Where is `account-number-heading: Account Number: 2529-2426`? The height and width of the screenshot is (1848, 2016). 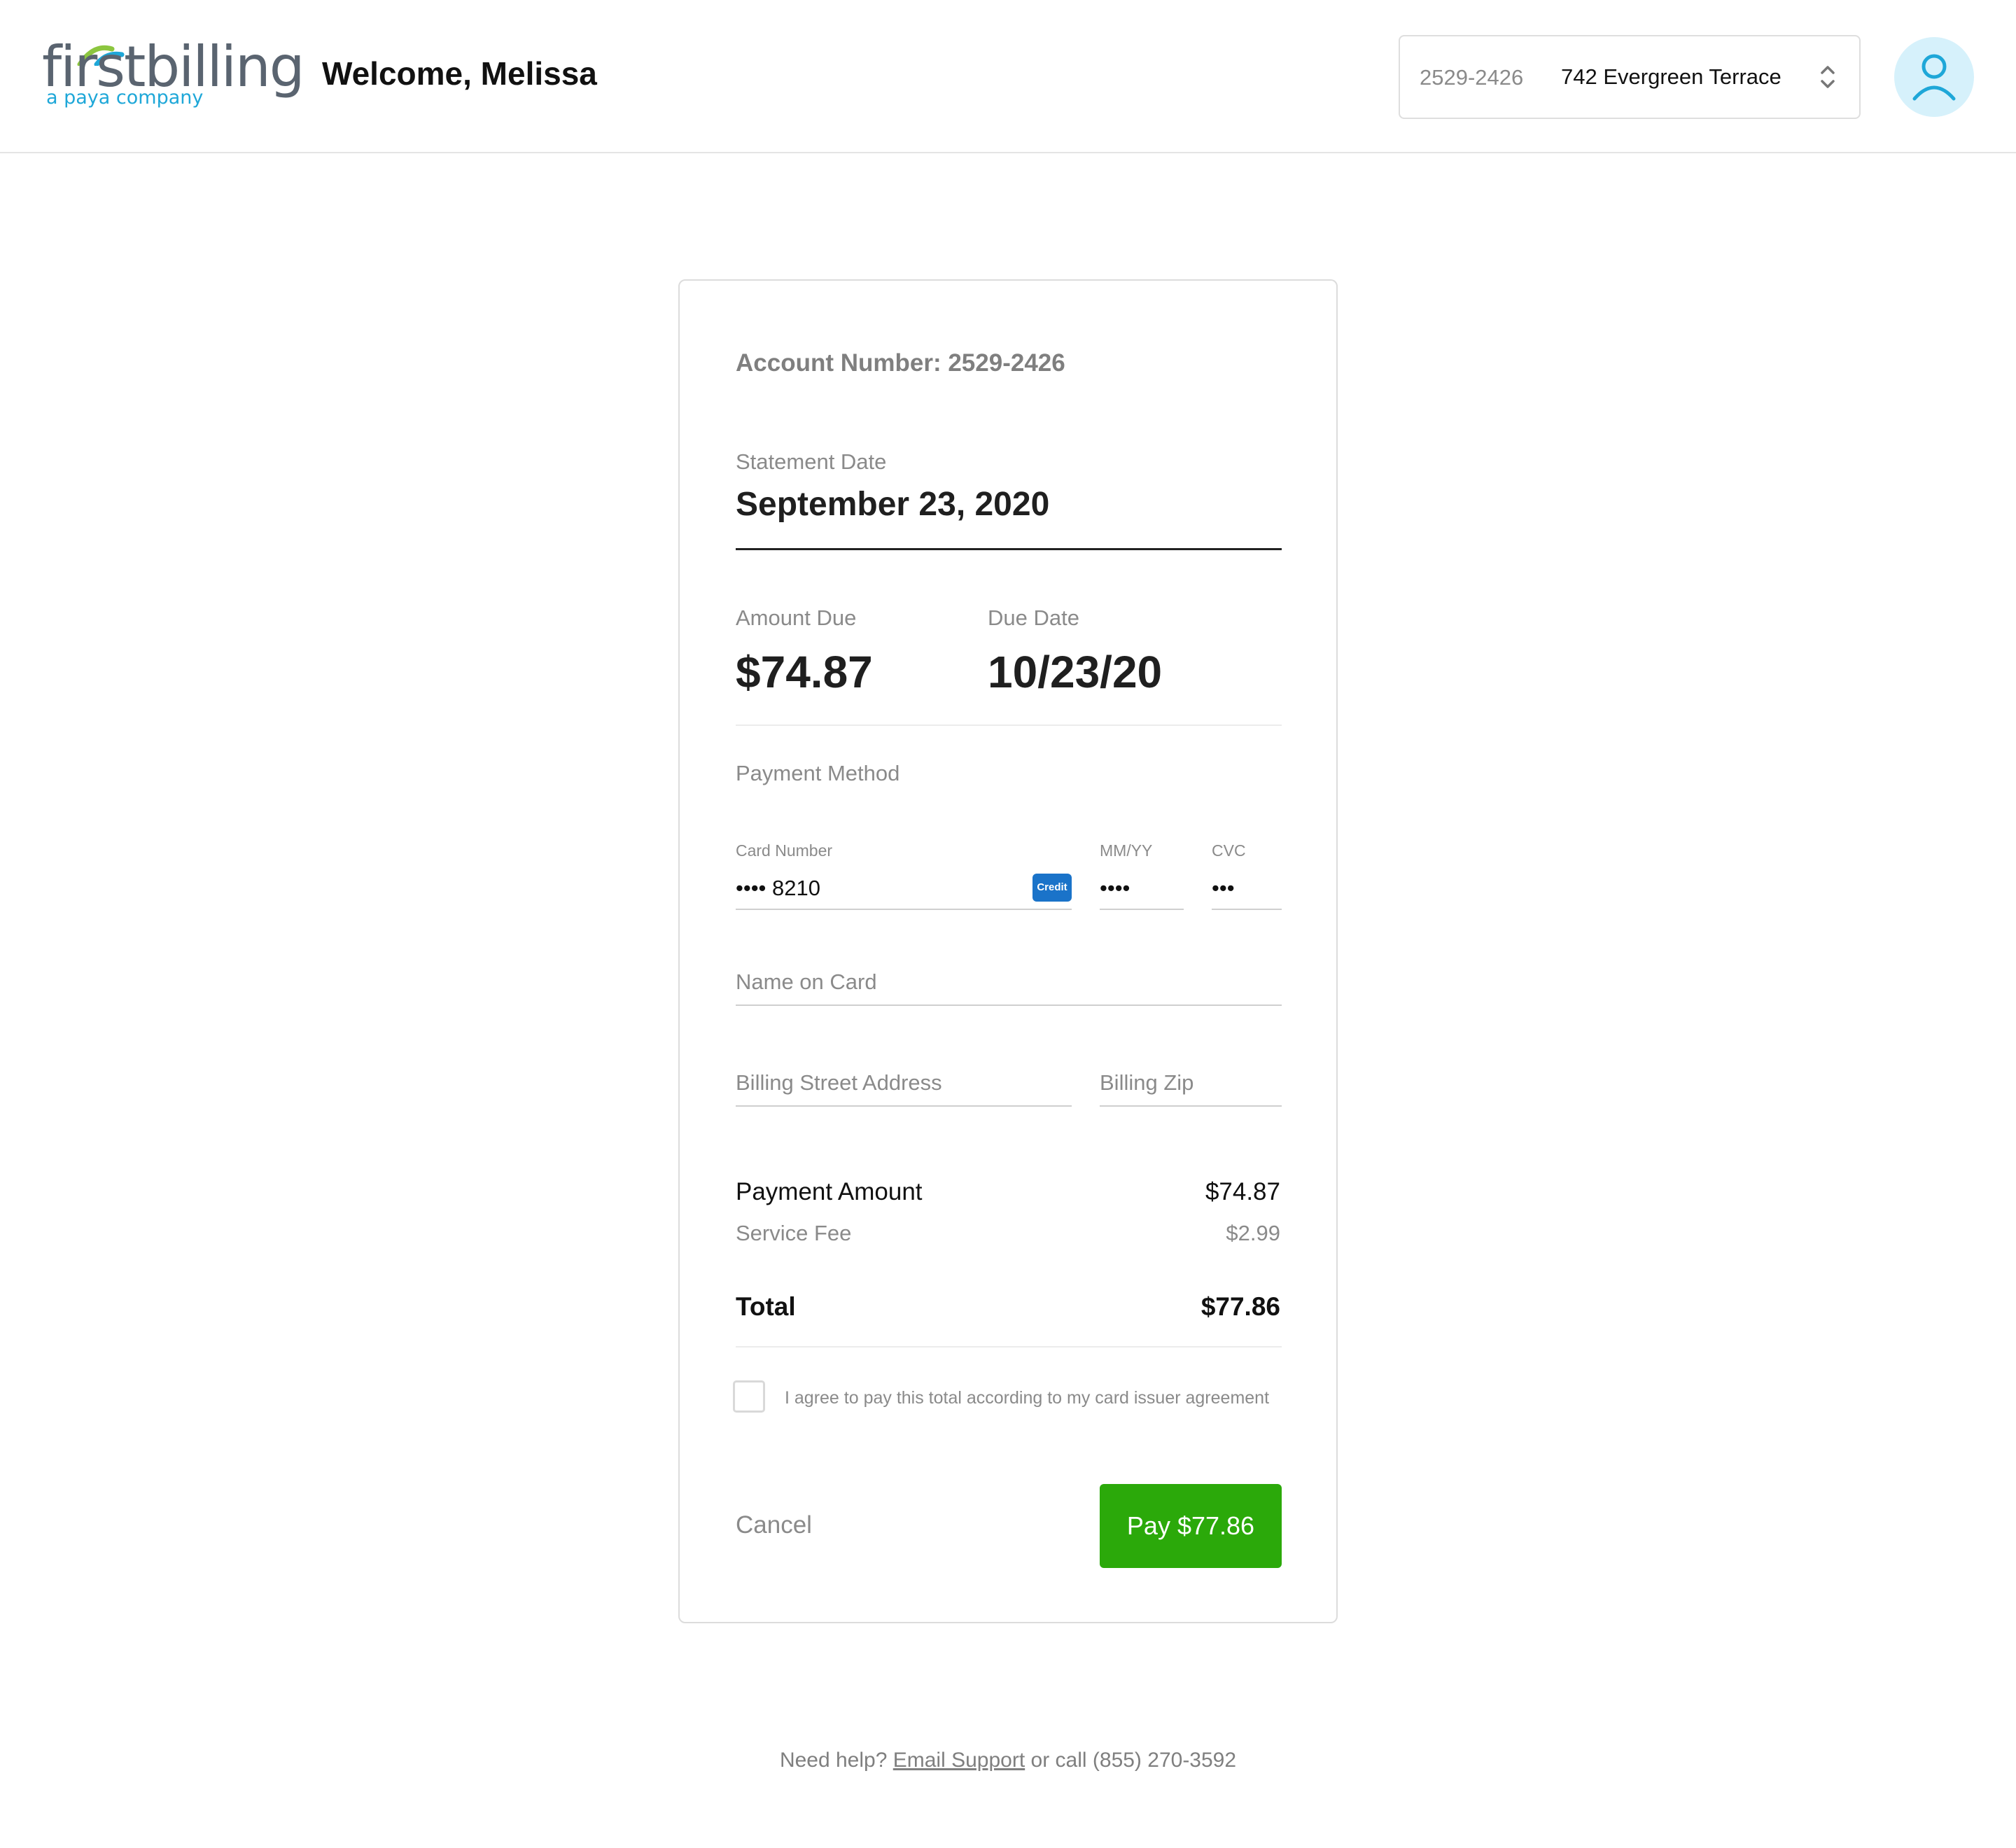
account-number-heading: Account Number: 2529-2426 is located at coordinates (900, 363).